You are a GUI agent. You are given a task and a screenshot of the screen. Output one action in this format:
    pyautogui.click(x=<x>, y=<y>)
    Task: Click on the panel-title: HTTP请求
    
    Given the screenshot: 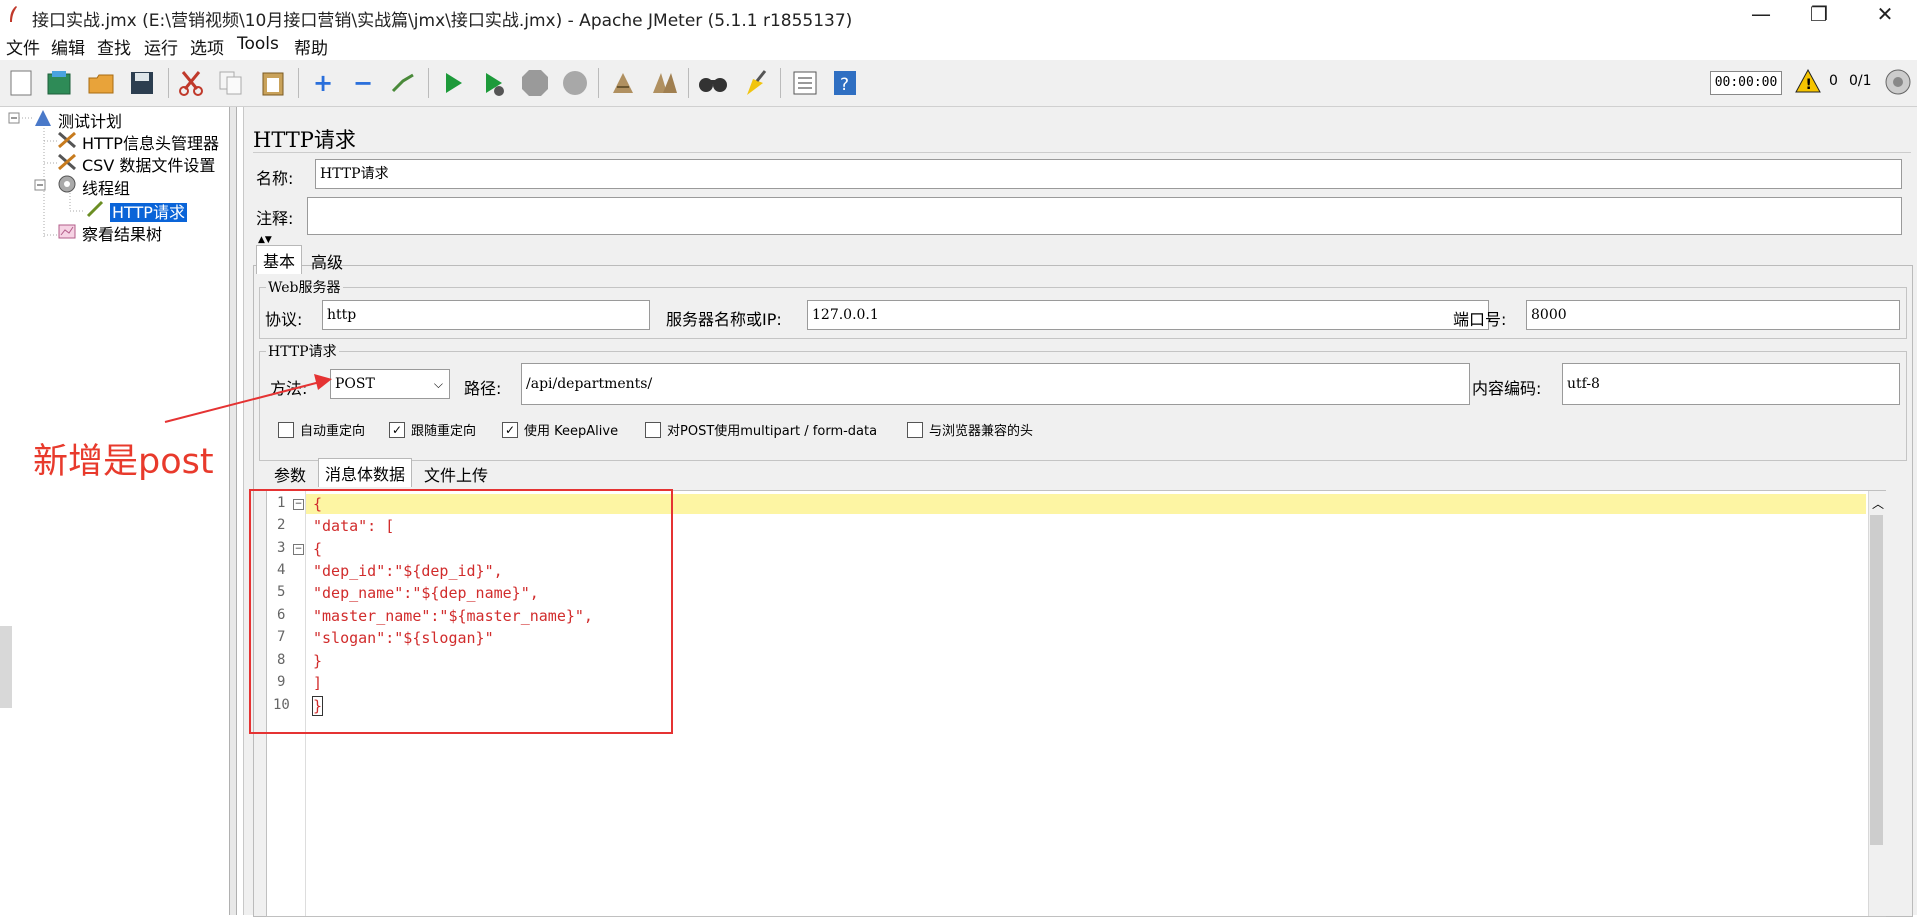 What is the action you would take?
    pyautogui.click(x=304, y=140)
    